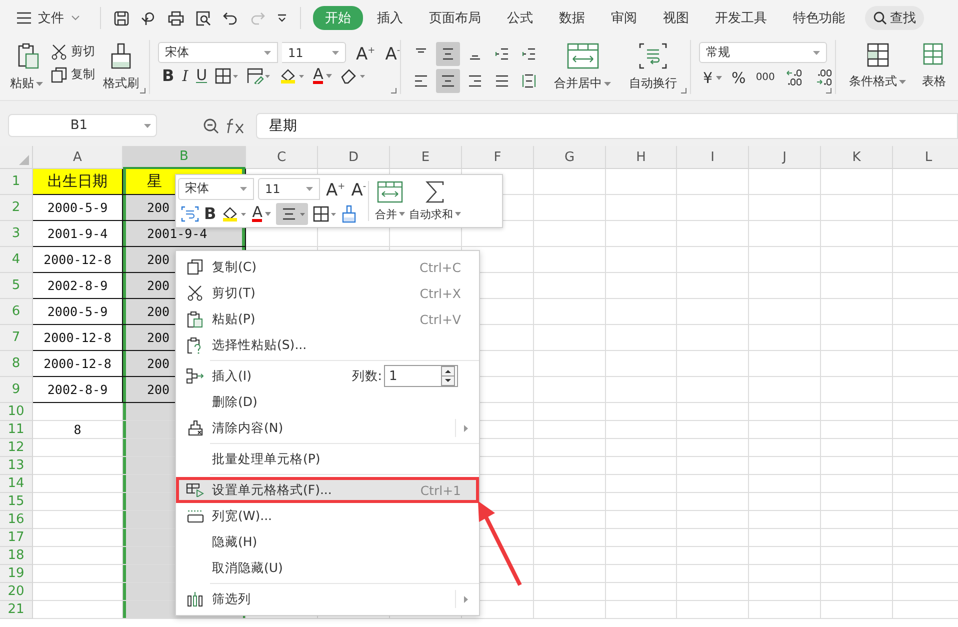  What do you see at coordinates (819, 18) in the screenshot?
I see `ribbon-tab: 特色功能` at bounding box center [819, 18].